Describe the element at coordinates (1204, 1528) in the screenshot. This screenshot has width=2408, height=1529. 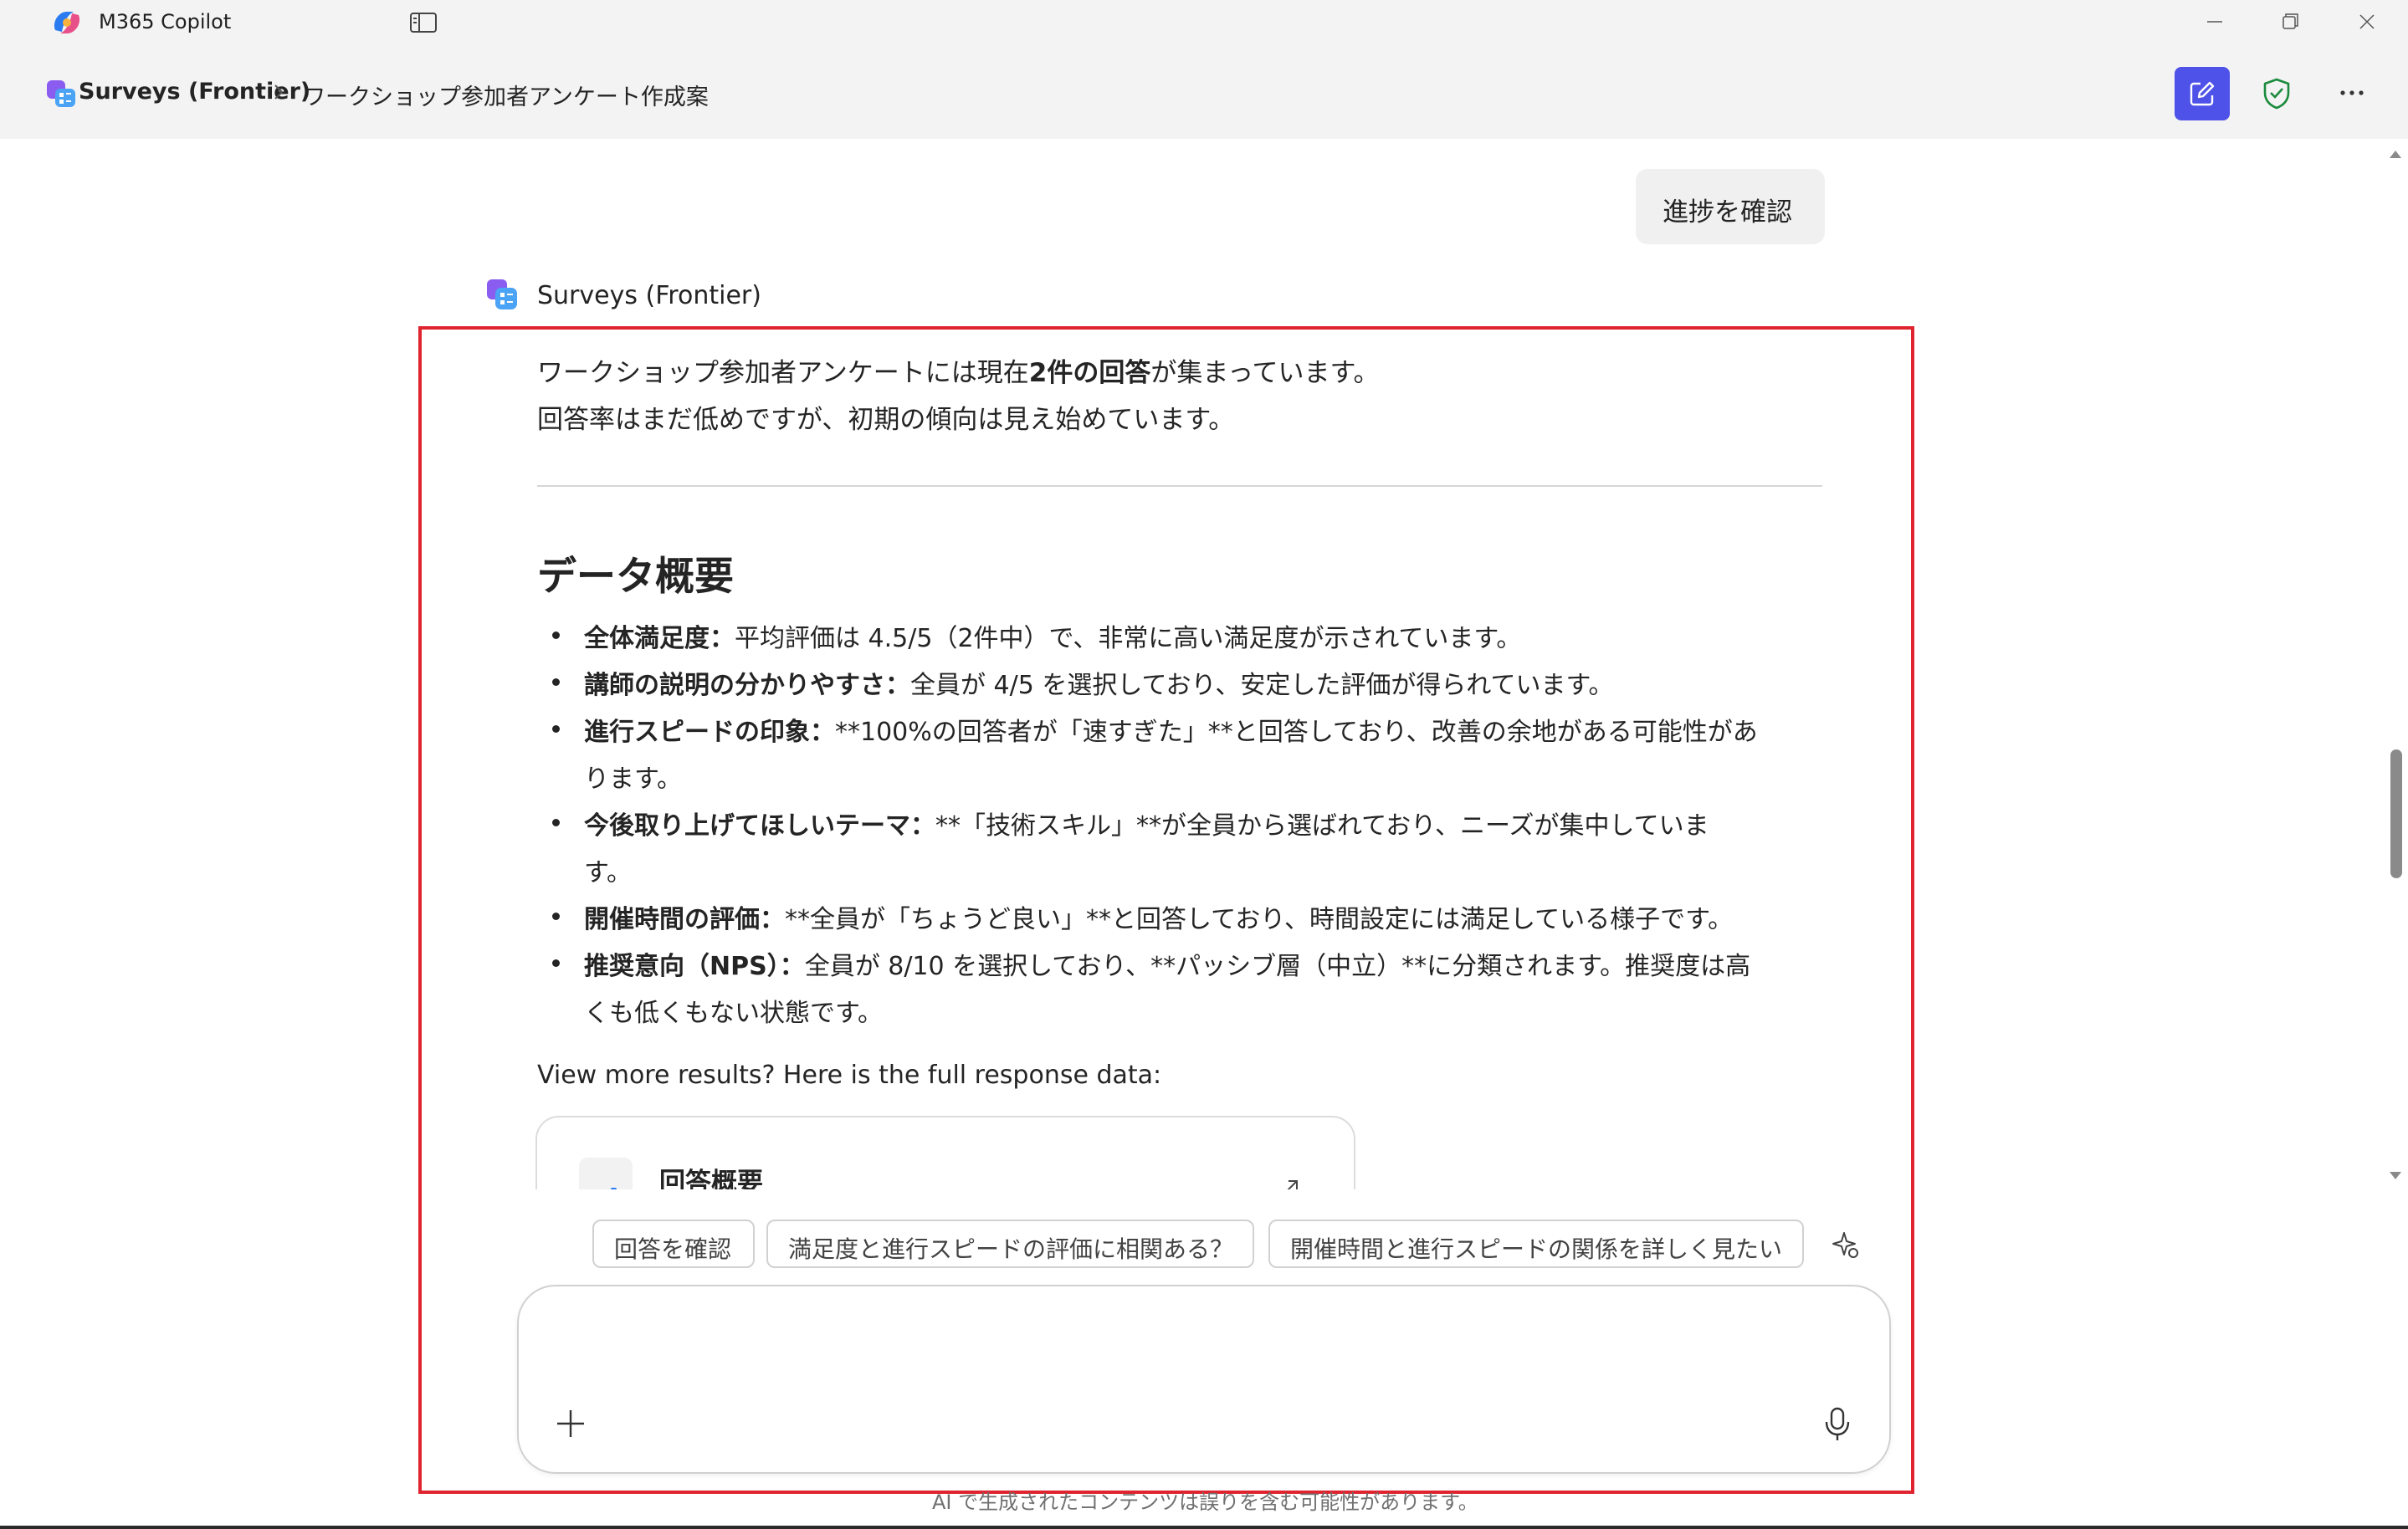
I see `window-bottom-border` at that location.